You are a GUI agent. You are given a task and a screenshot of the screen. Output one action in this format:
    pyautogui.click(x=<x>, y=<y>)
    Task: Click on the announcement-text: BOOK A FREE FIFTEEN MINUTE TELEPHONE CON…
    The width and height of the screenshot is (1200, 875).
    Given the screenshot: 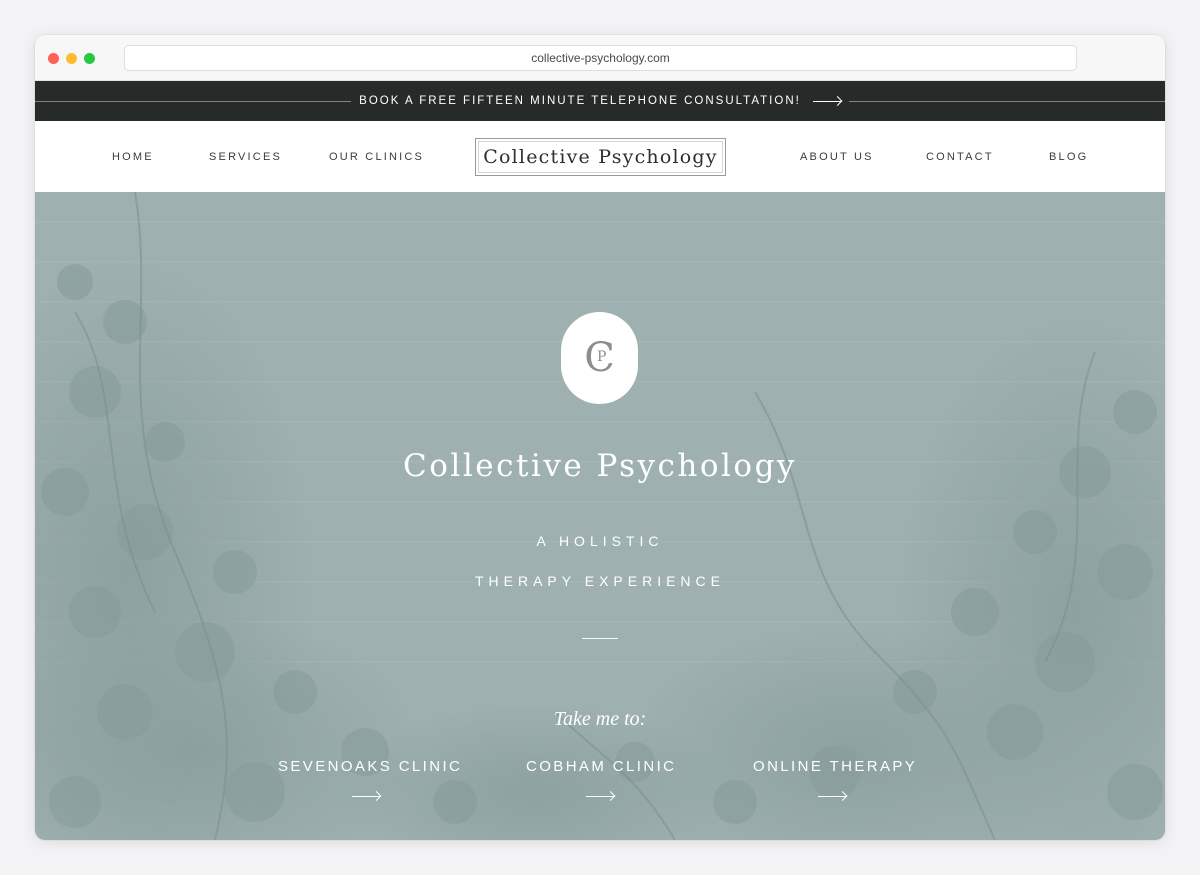 What is the action you would take?
    pyautogui.click(x=580, y=101)
    